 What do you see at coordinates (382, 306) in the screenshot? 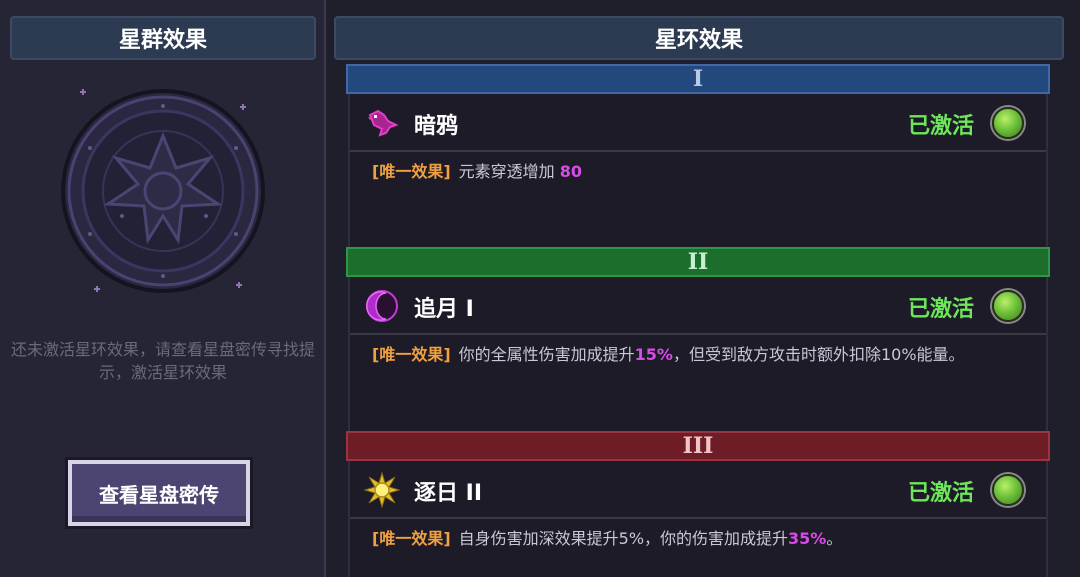
I see `crescent-moon-icon` at bounding box center [382, 306].